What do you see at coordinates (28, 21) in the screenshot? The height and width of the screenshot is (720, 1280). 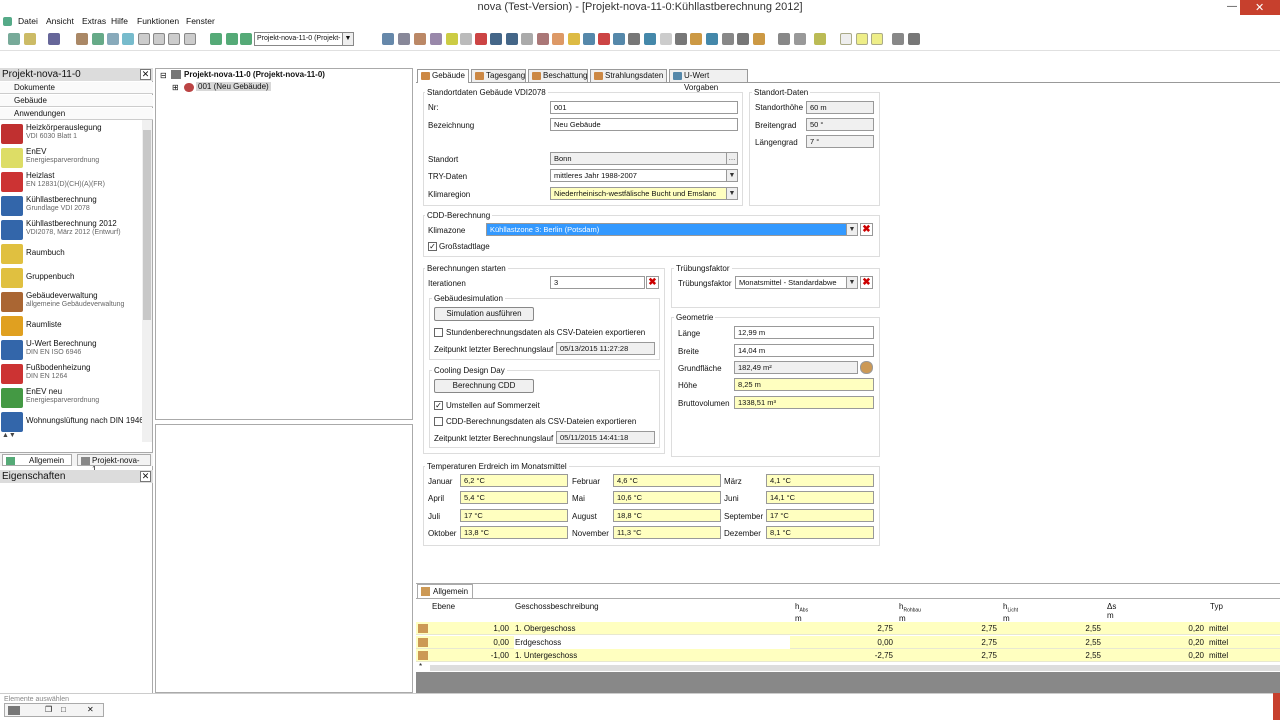 I see `menu-datei: Datei` at bounding box center [28, 21].